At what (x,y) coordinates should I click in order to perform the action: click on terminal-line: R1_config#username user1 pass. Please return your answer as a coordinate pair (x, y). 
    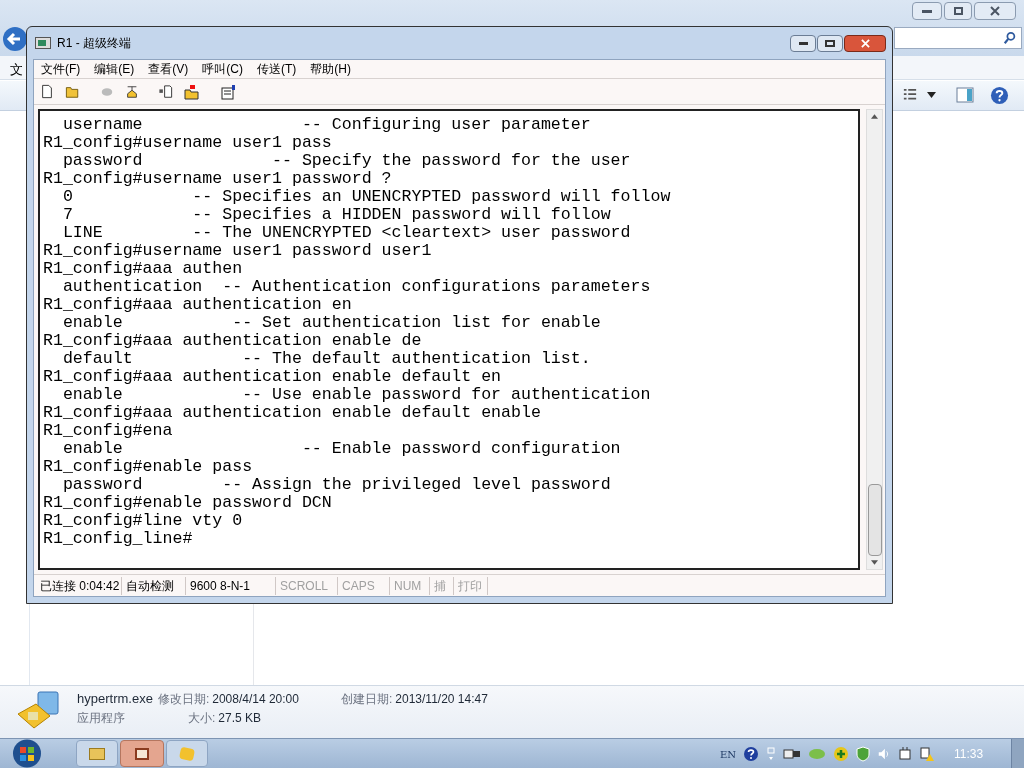
    Looking at the image, I should click on (188, 143).